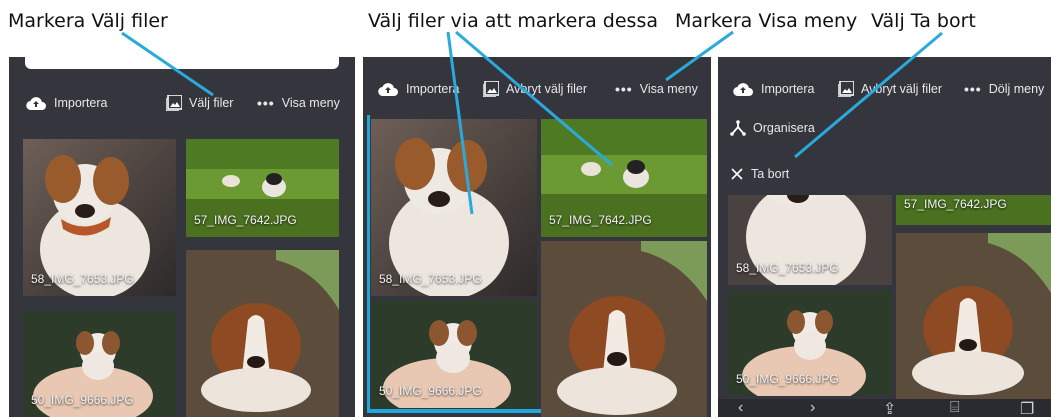 Image resolution: width=1051 pixels, height=417 pixels. Describe the element at coordinates (884, 154) in the screenshot. I see `menu-dropdown: Organisera Ta bort` at that location.